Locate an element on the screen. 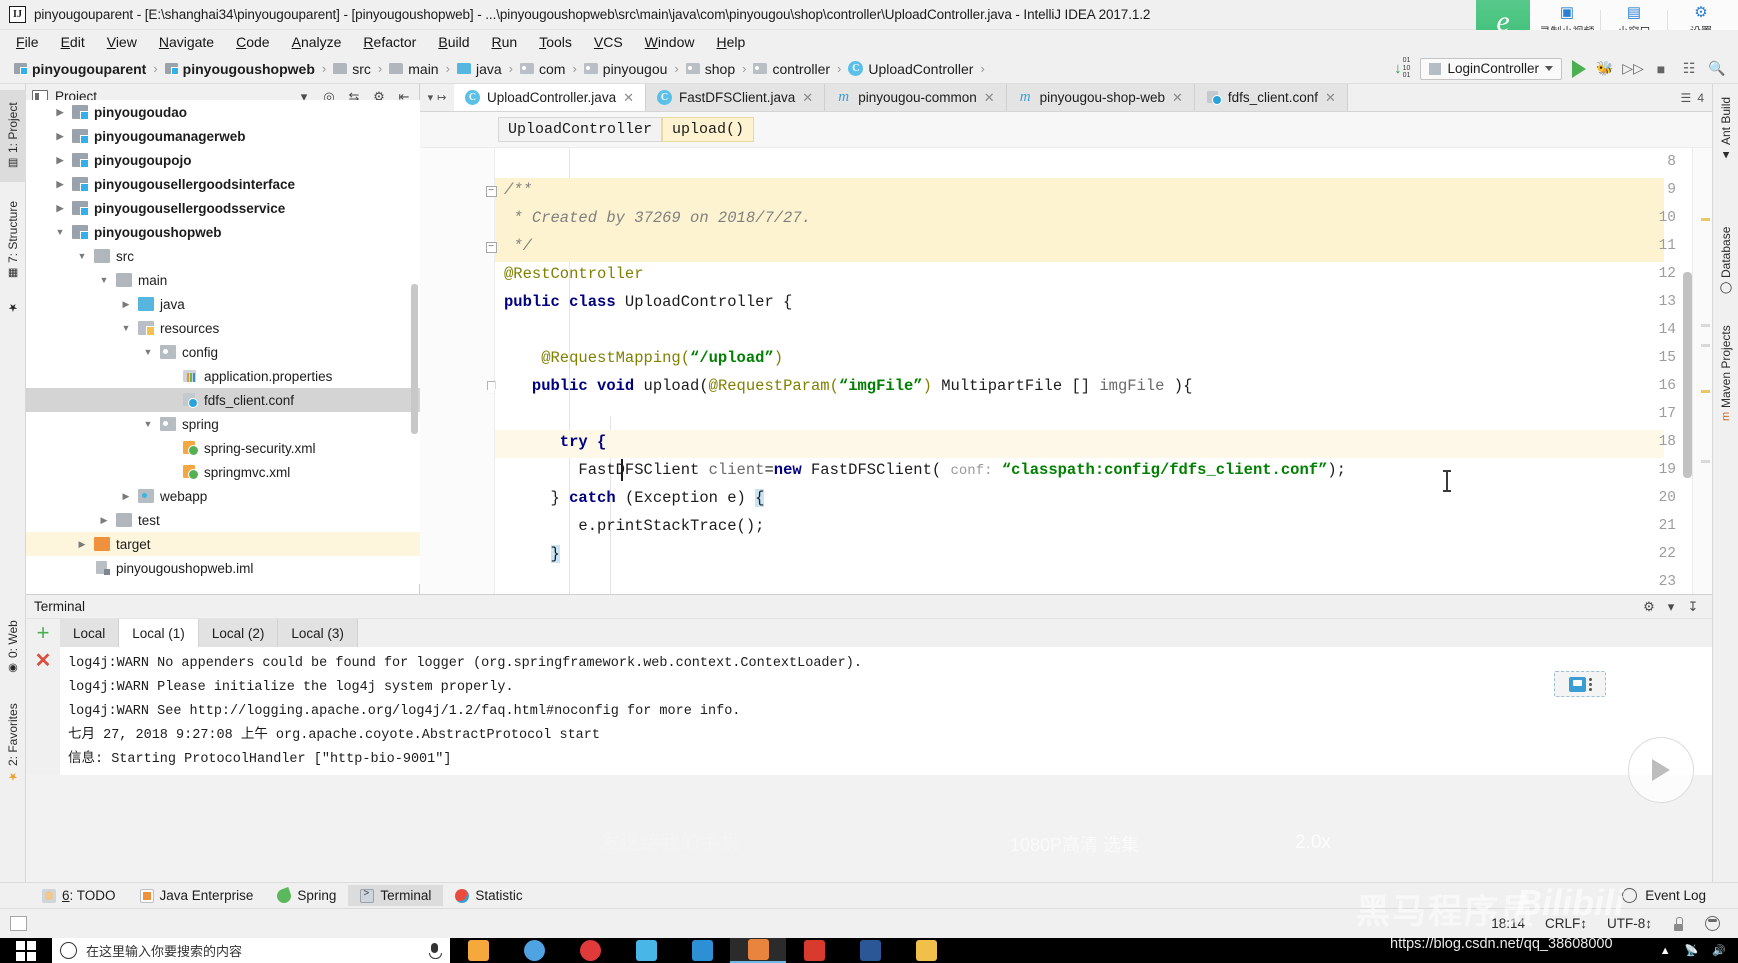  tree-node: ▶ pinyougousellergoodsinterface is located at coordinates (223, 184).